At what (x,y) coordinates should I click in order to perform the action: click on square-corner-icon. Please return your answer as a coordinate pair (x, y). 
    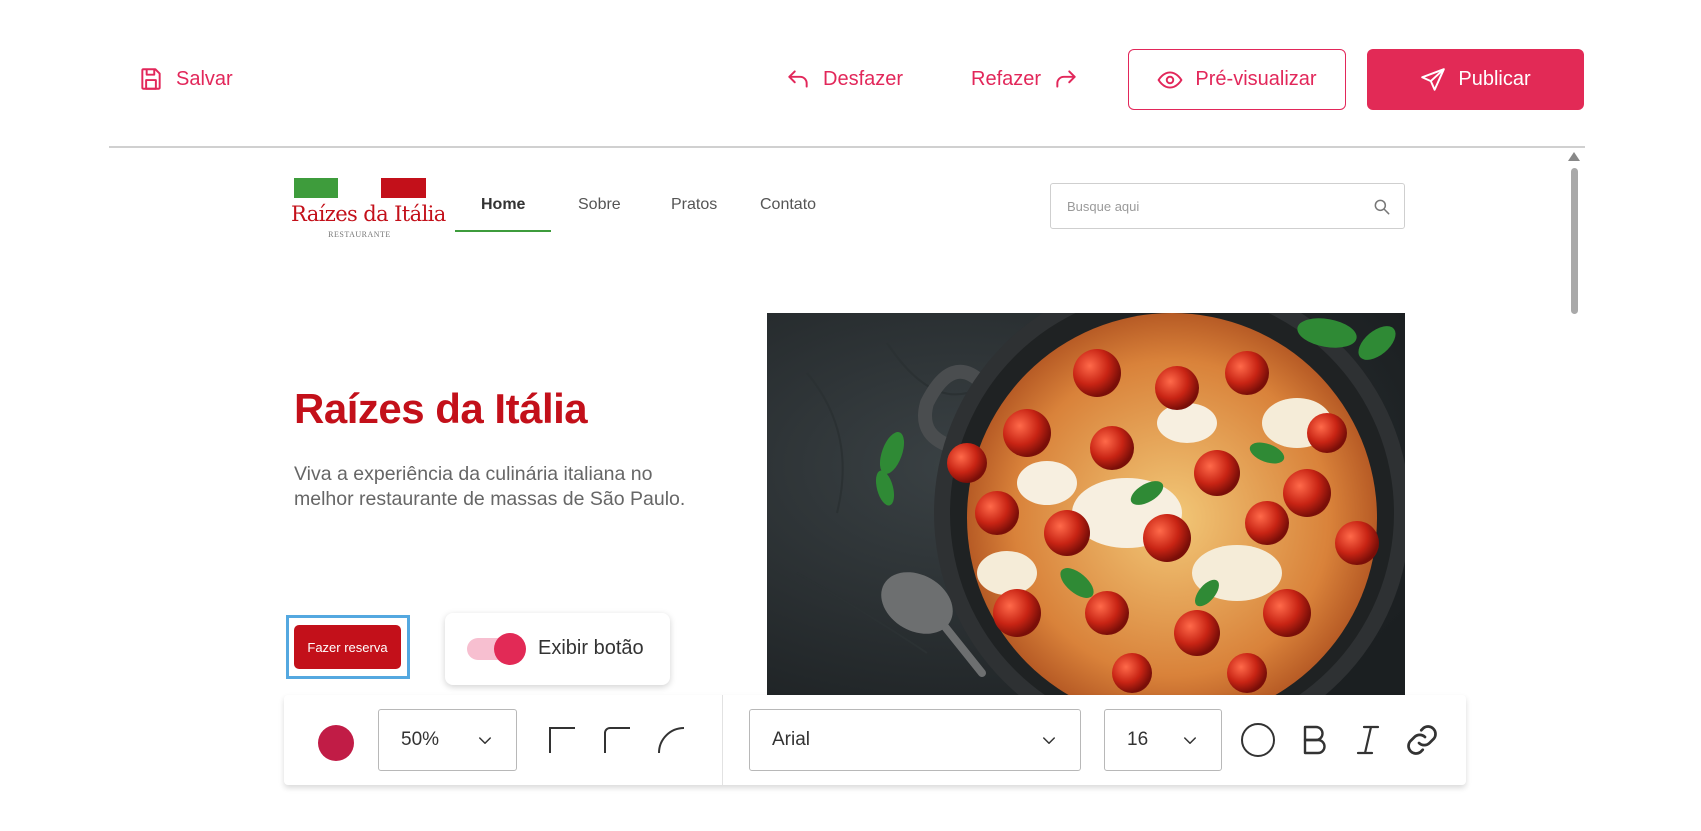
    Looking at the image, I should click on (562, 740).